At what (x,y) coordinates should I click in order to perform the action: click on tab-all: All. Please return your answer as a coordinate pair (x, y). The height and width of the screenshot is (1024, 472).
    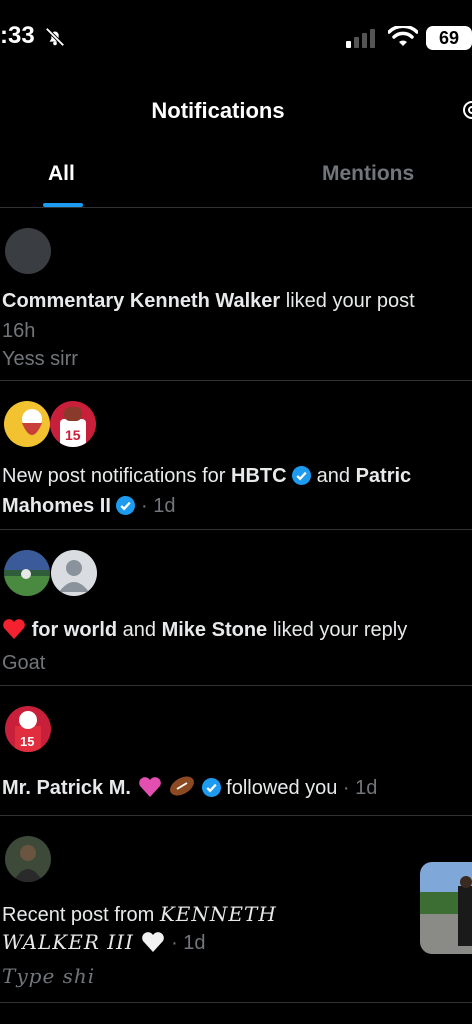
    Looking at the image, I should click on (61, 174).